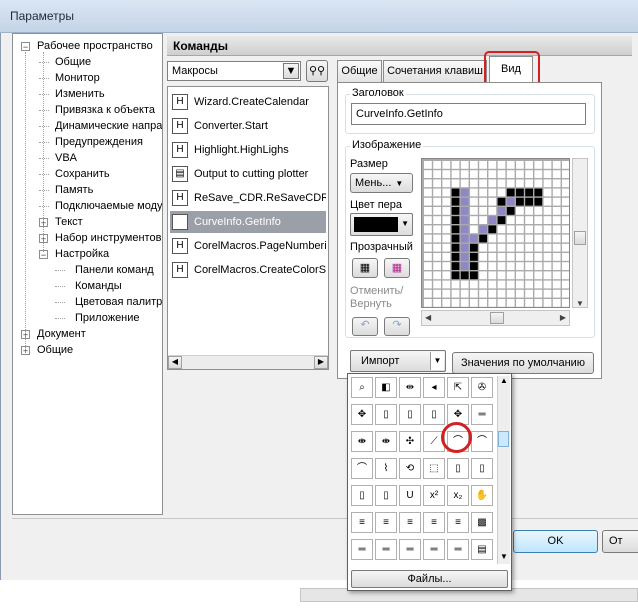 The width and height of the screenshot is (638, 612). What do you see at coordinates (482, 387) in the screenshot?
I see `icon-choice: ✇` at bounding box center [482, 387].